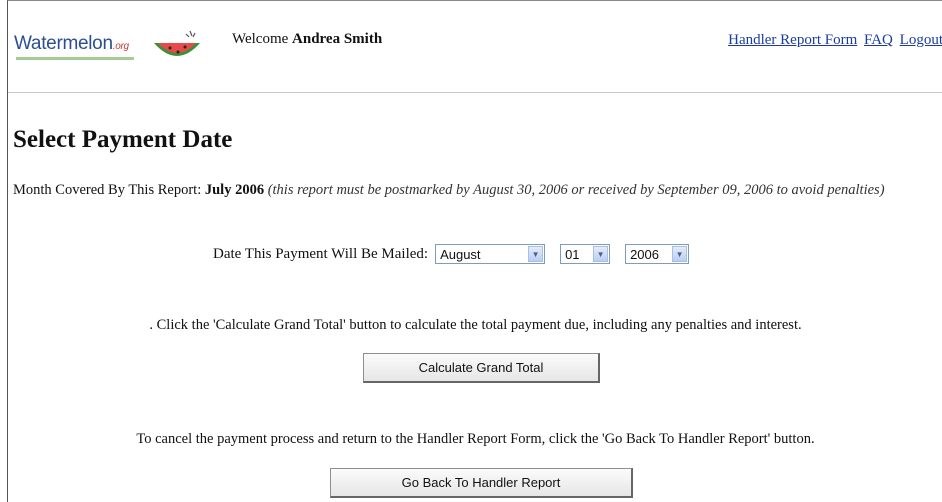  What do you see at coordinates (644, 254) in the screenshot?
I see `mail-year-value: 2006` at bounding box center [644, 254].